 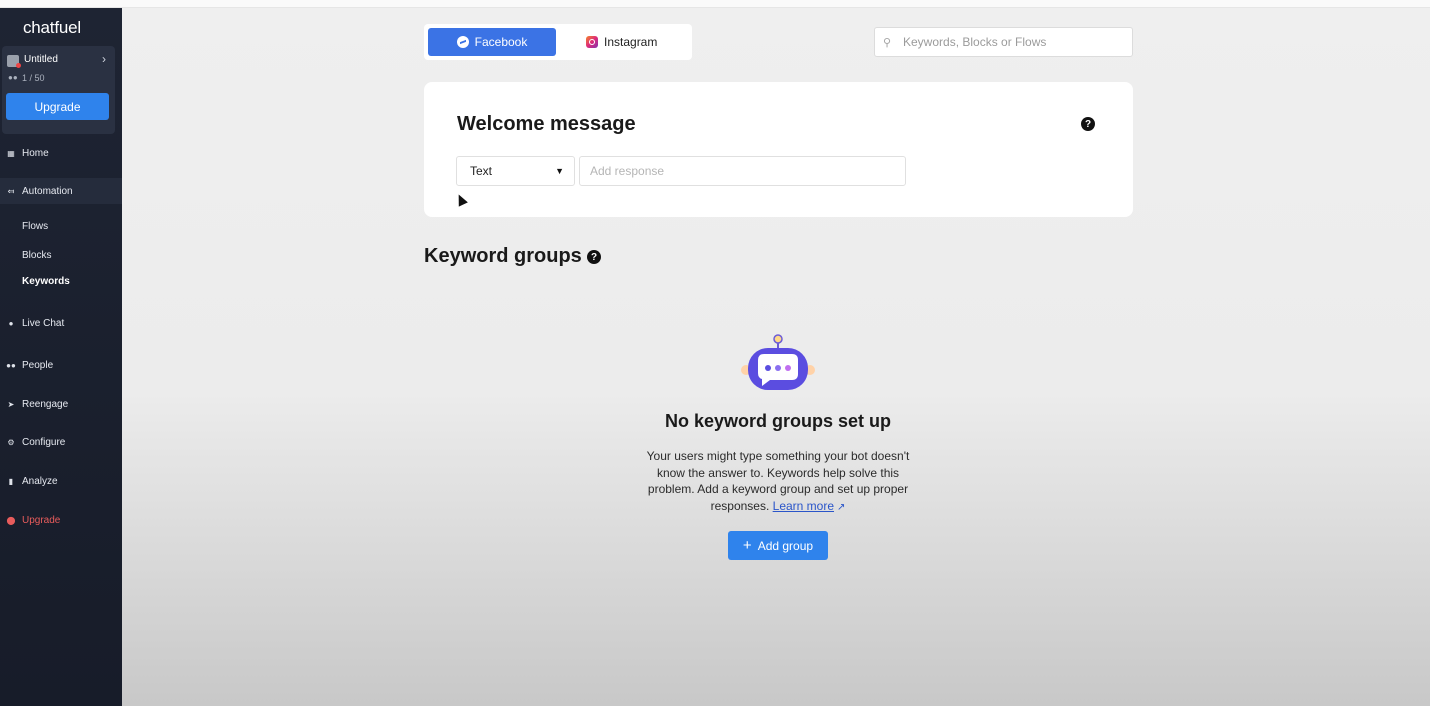 I want to click on sidebar-item-label: Configure, so click(x=44, y=442).